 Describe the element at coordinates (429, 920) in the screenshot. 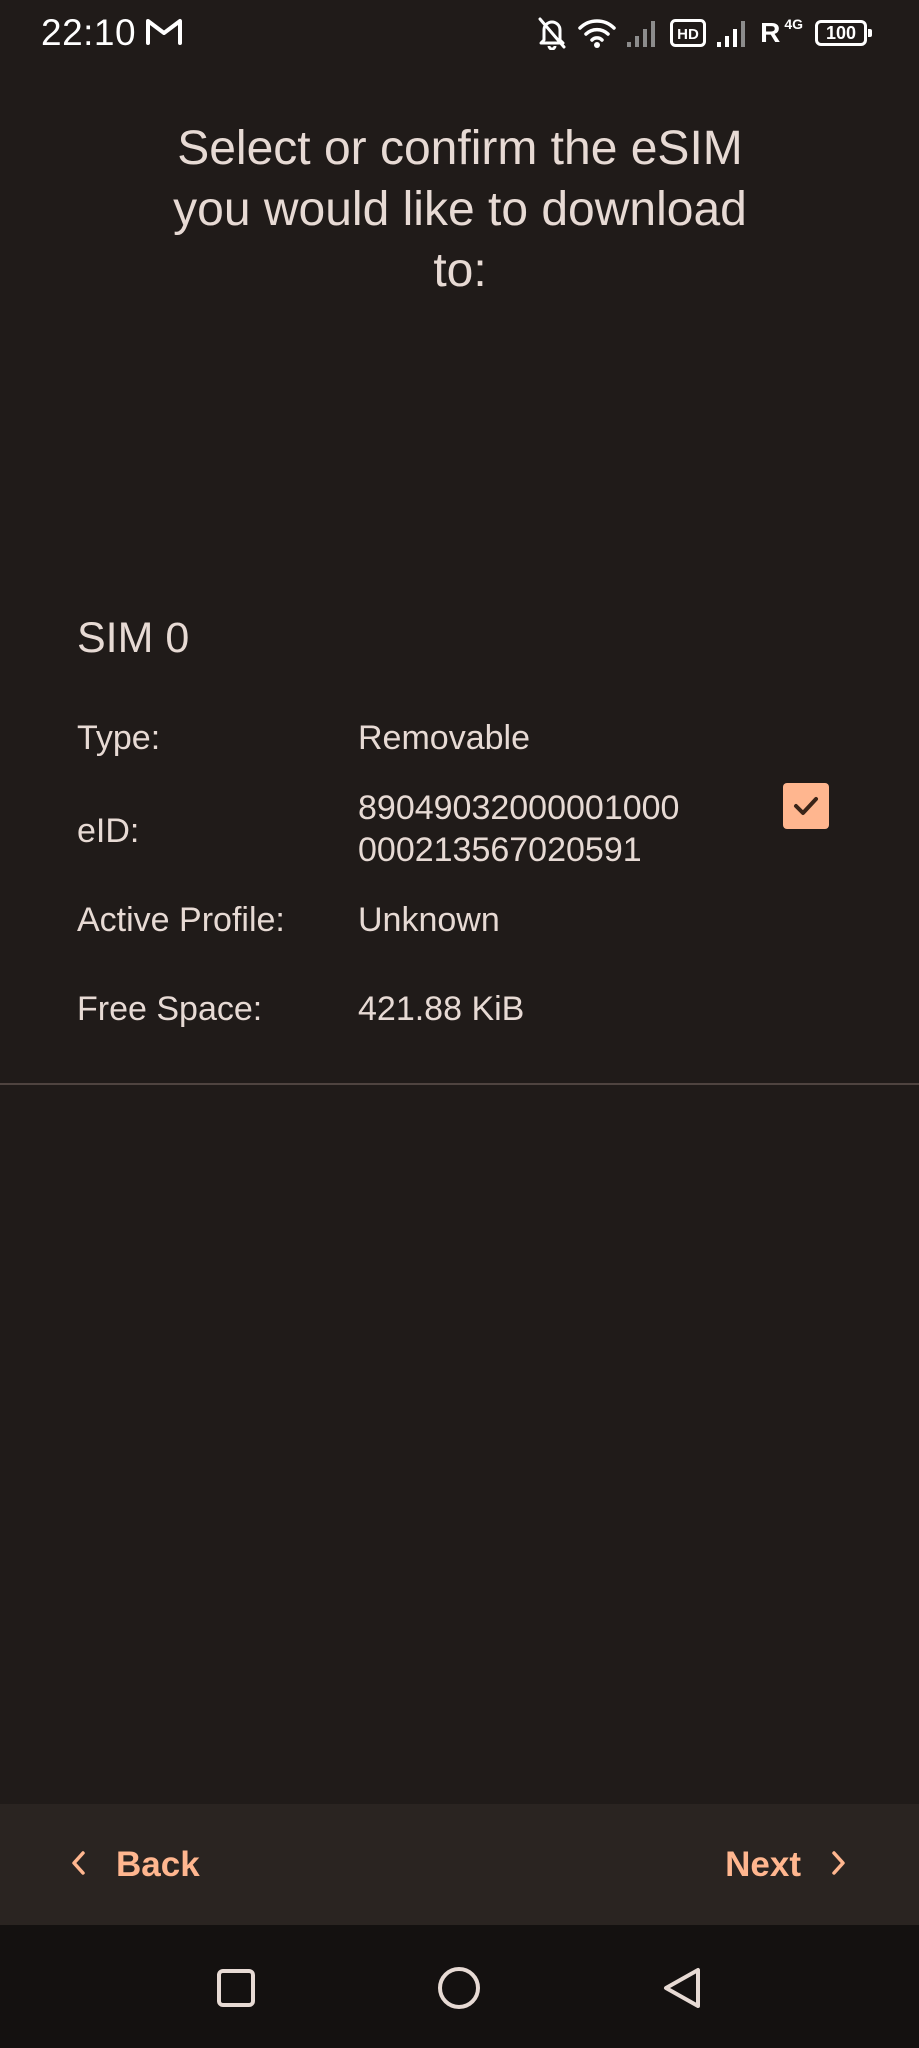

I see `active-profile-value: Unknown` at that location.